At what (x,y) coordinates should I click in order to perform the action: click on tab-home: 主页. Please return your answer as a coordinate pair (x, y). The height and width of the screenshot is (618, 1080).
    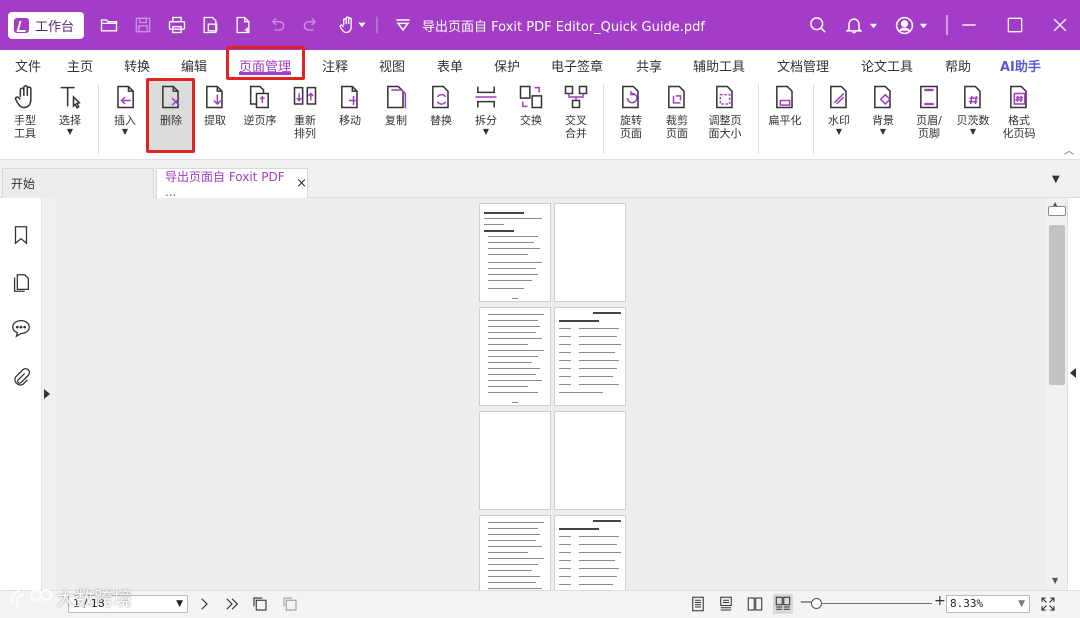
    Looking at the image, I should click on (80, 65).